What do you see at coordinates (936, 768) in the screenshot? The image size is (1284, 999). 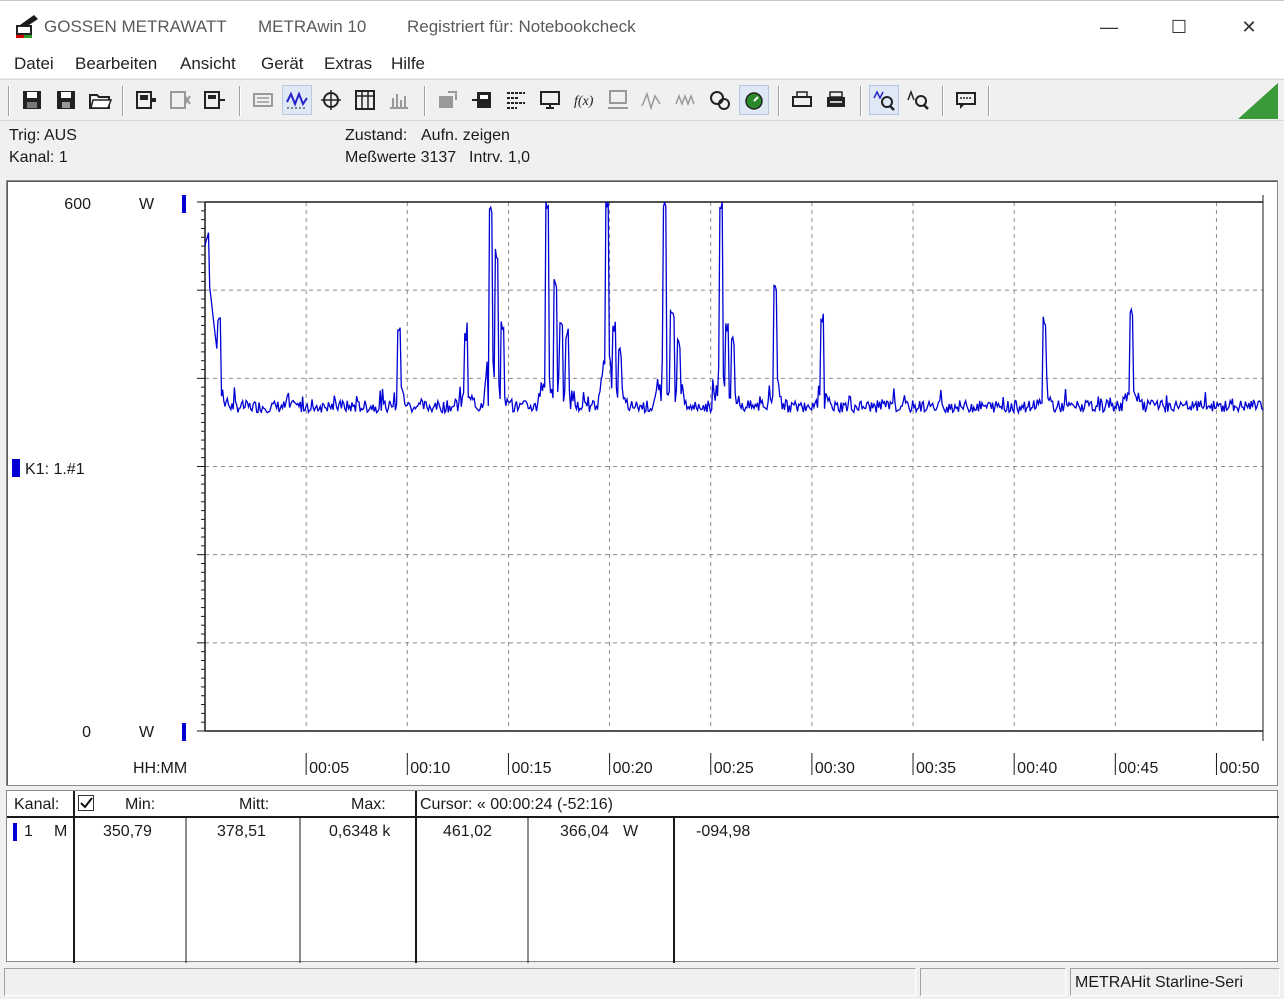 I see `x-tick-label: 00:35` at bounding box center [936, 768].